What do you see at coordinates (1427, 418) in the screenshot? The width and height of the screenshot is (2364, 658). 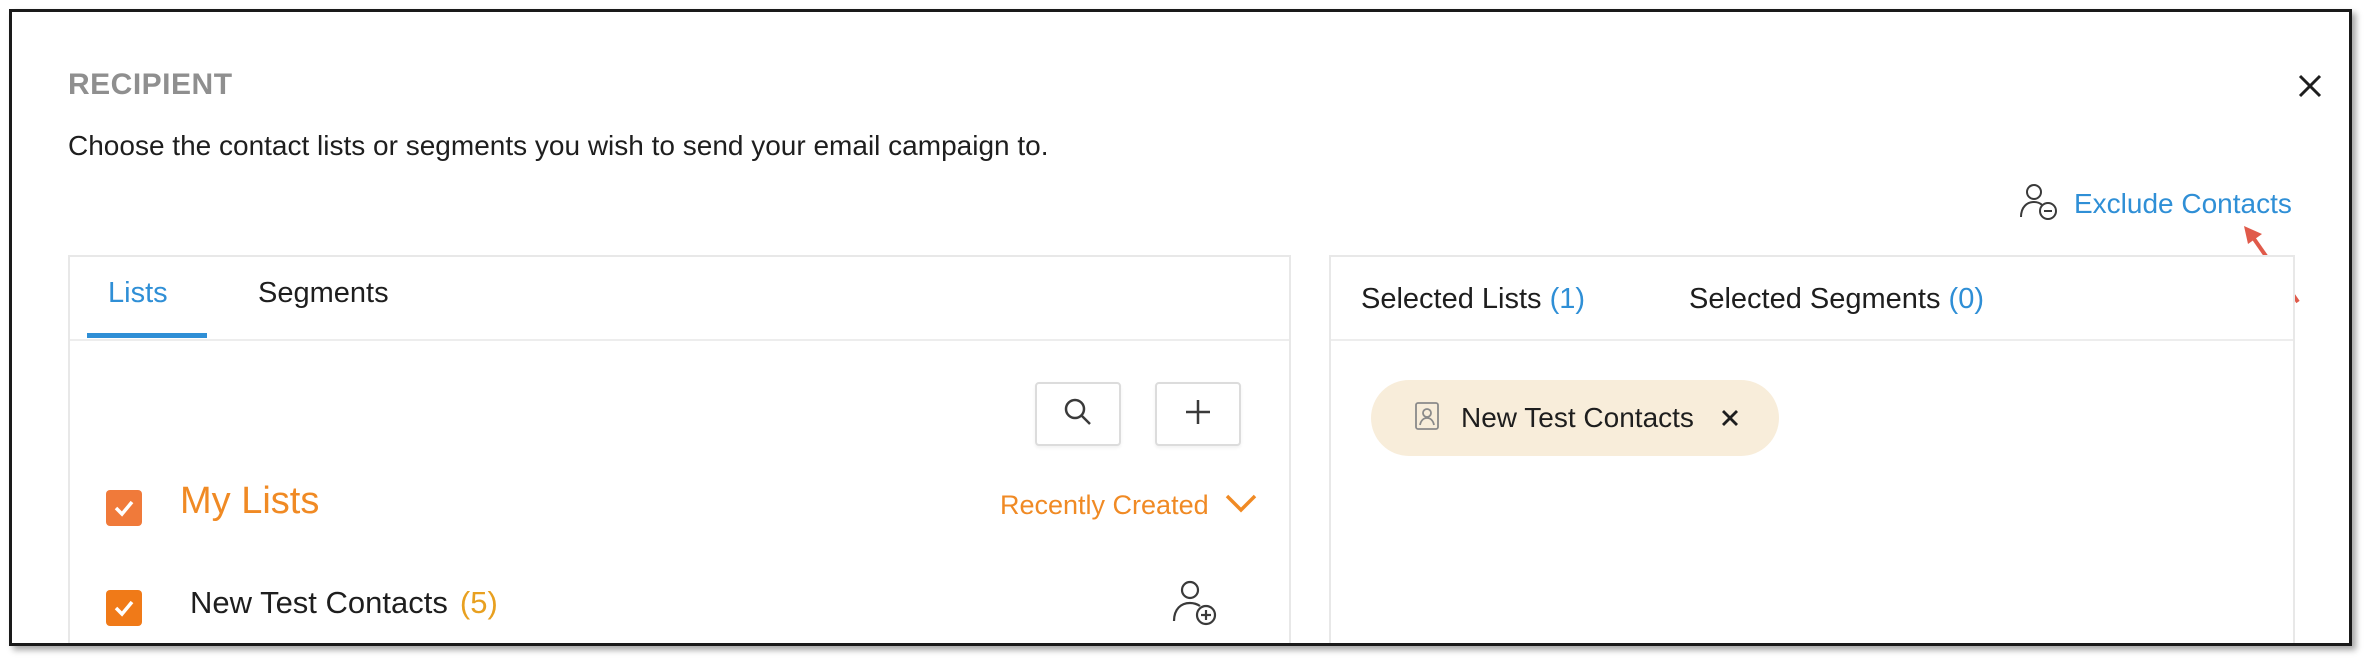 I see `contact-list-icon` at bounding box center [1427, 418].